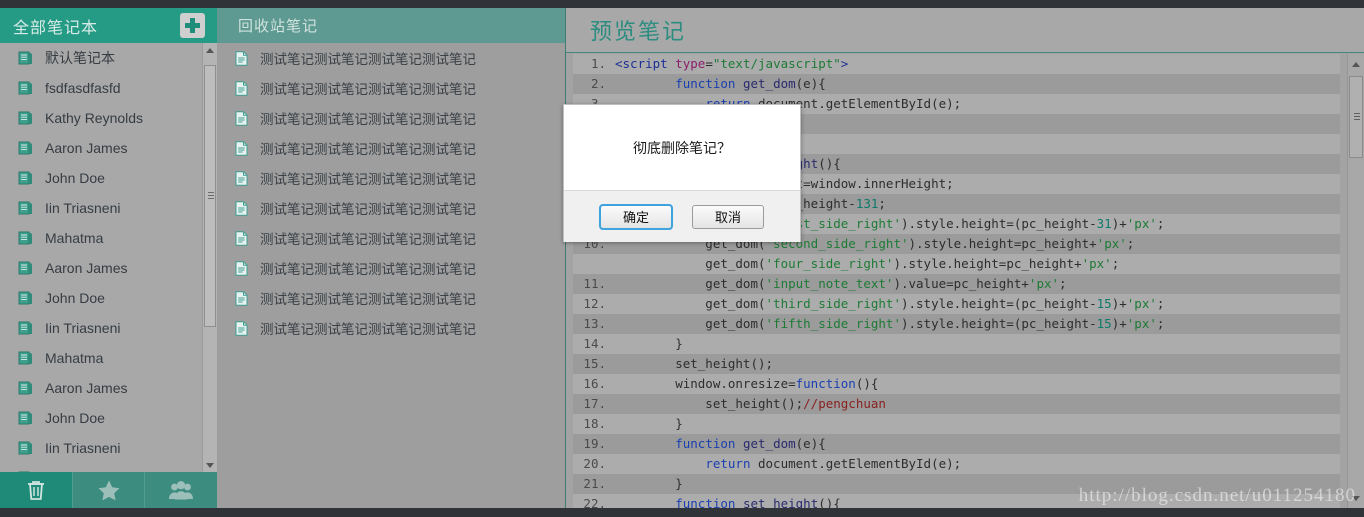  What do you see at coordinates (998, 303) in the screenshot?
I see `code-token: ).style.height=(pc_height-` at bounding box center [998, 303].